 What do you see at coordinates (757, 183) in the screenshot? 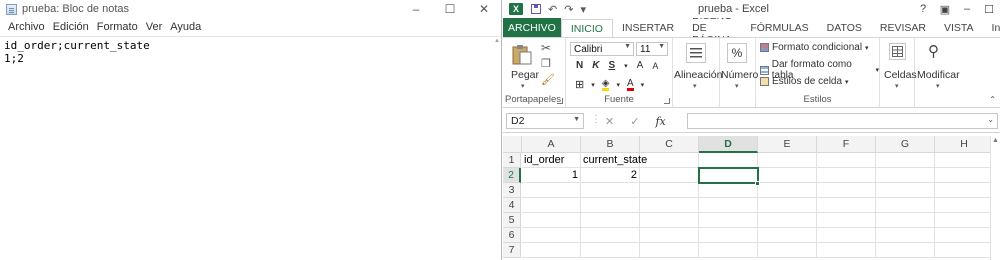
I see `fill-handle` at bounding box center [757, 183].